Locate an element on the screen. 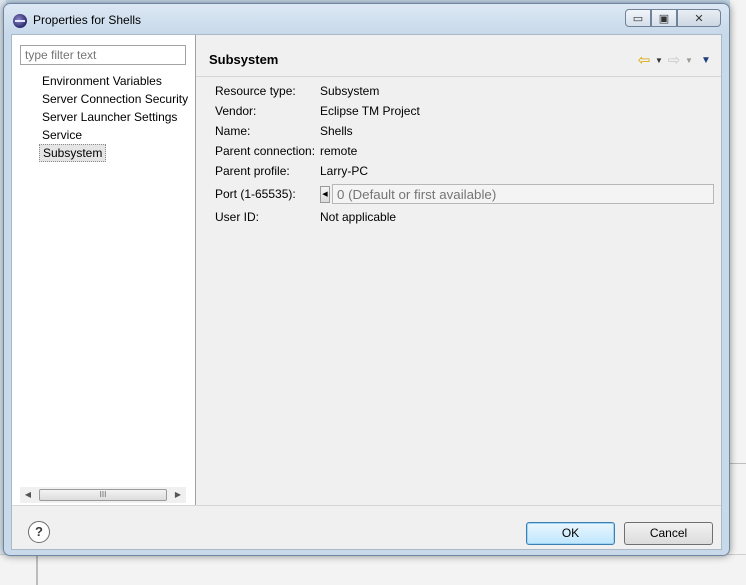  background-right-strip is located at coordinates (738, 292).